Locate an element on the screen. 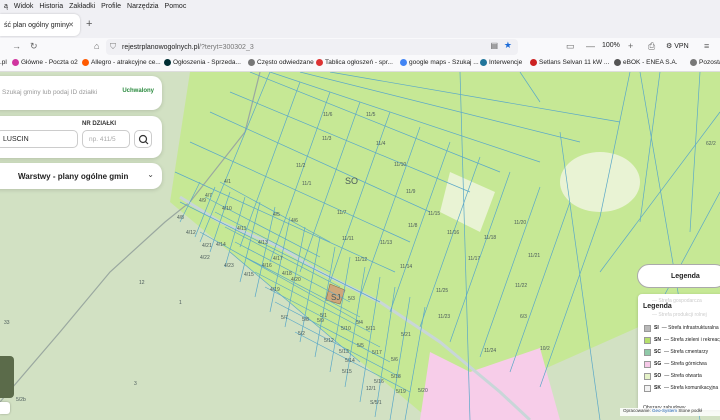 Image resolution: width=720 pixels, height=420 pixels. search-icon is located at coordinates (143, 139).